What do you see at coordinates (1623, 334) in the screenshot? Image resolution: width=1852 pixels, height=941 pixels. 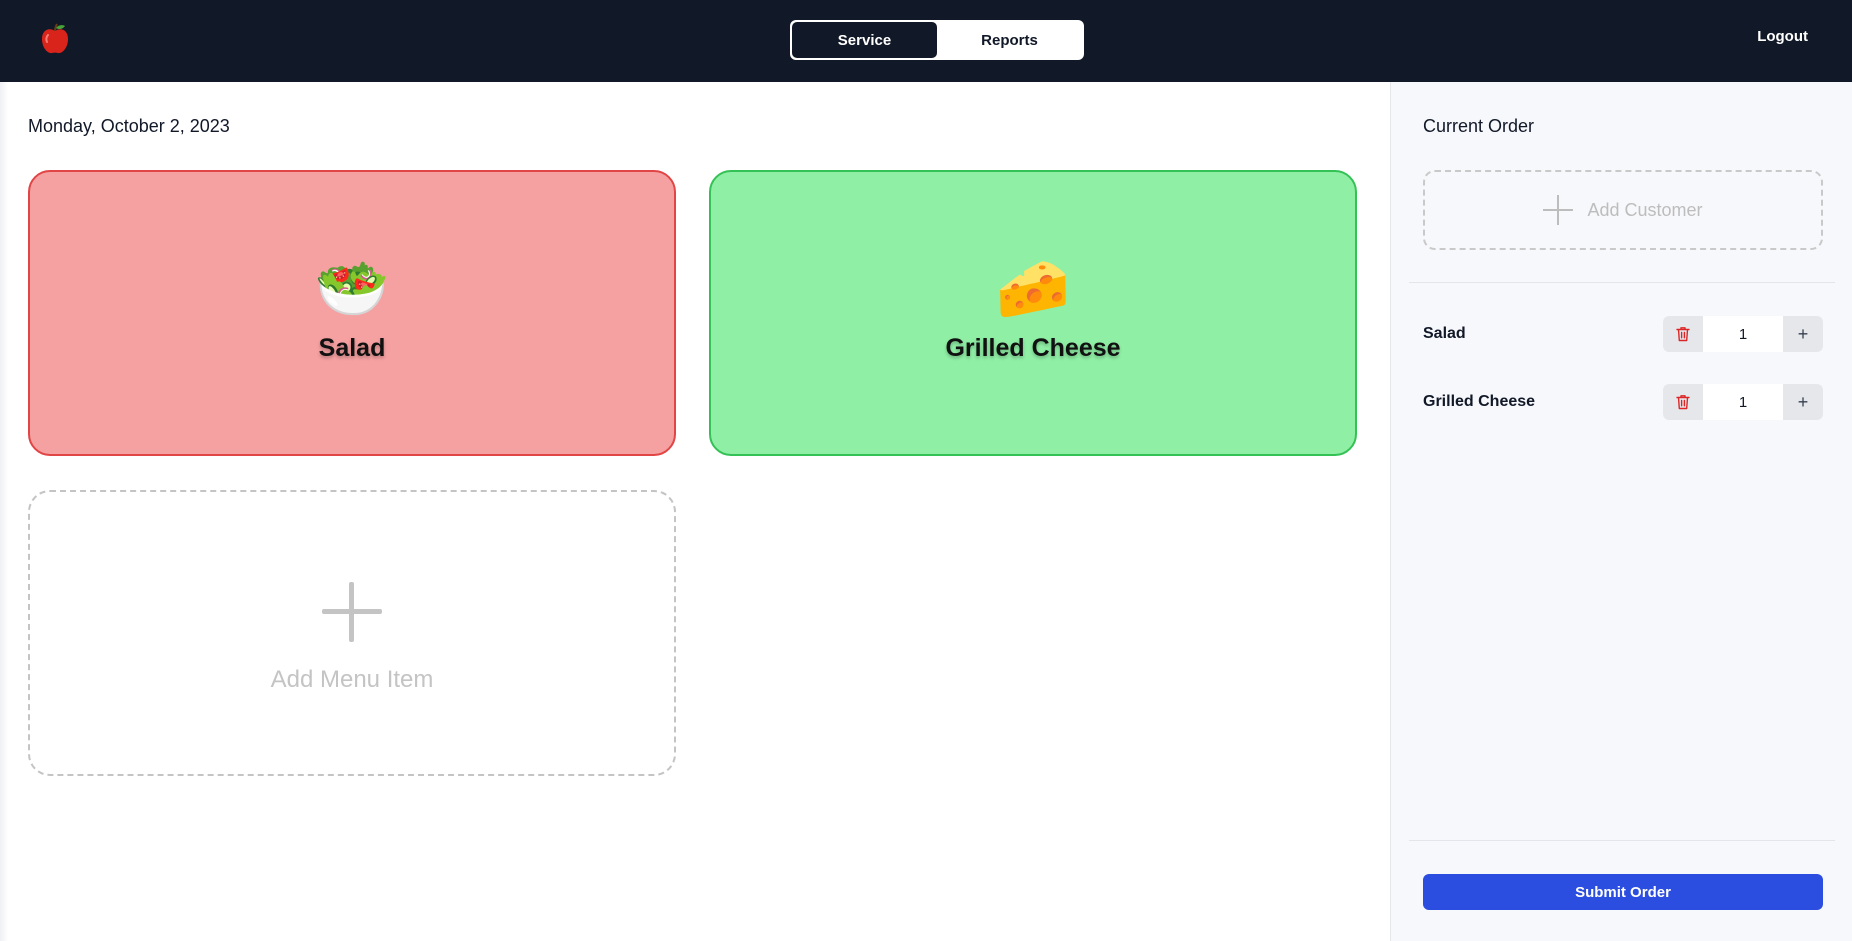 I see `order-line-item: Salad +` at bounding box center [1623, 334].